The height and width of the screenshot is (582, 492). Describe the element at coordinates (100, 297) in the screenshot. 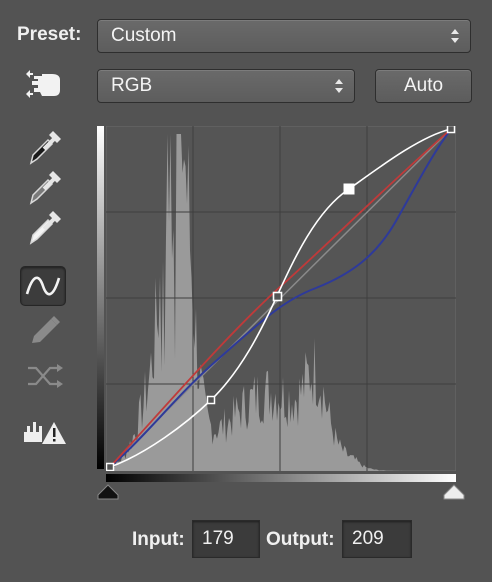

I see `output-gradient-bar` at that location.